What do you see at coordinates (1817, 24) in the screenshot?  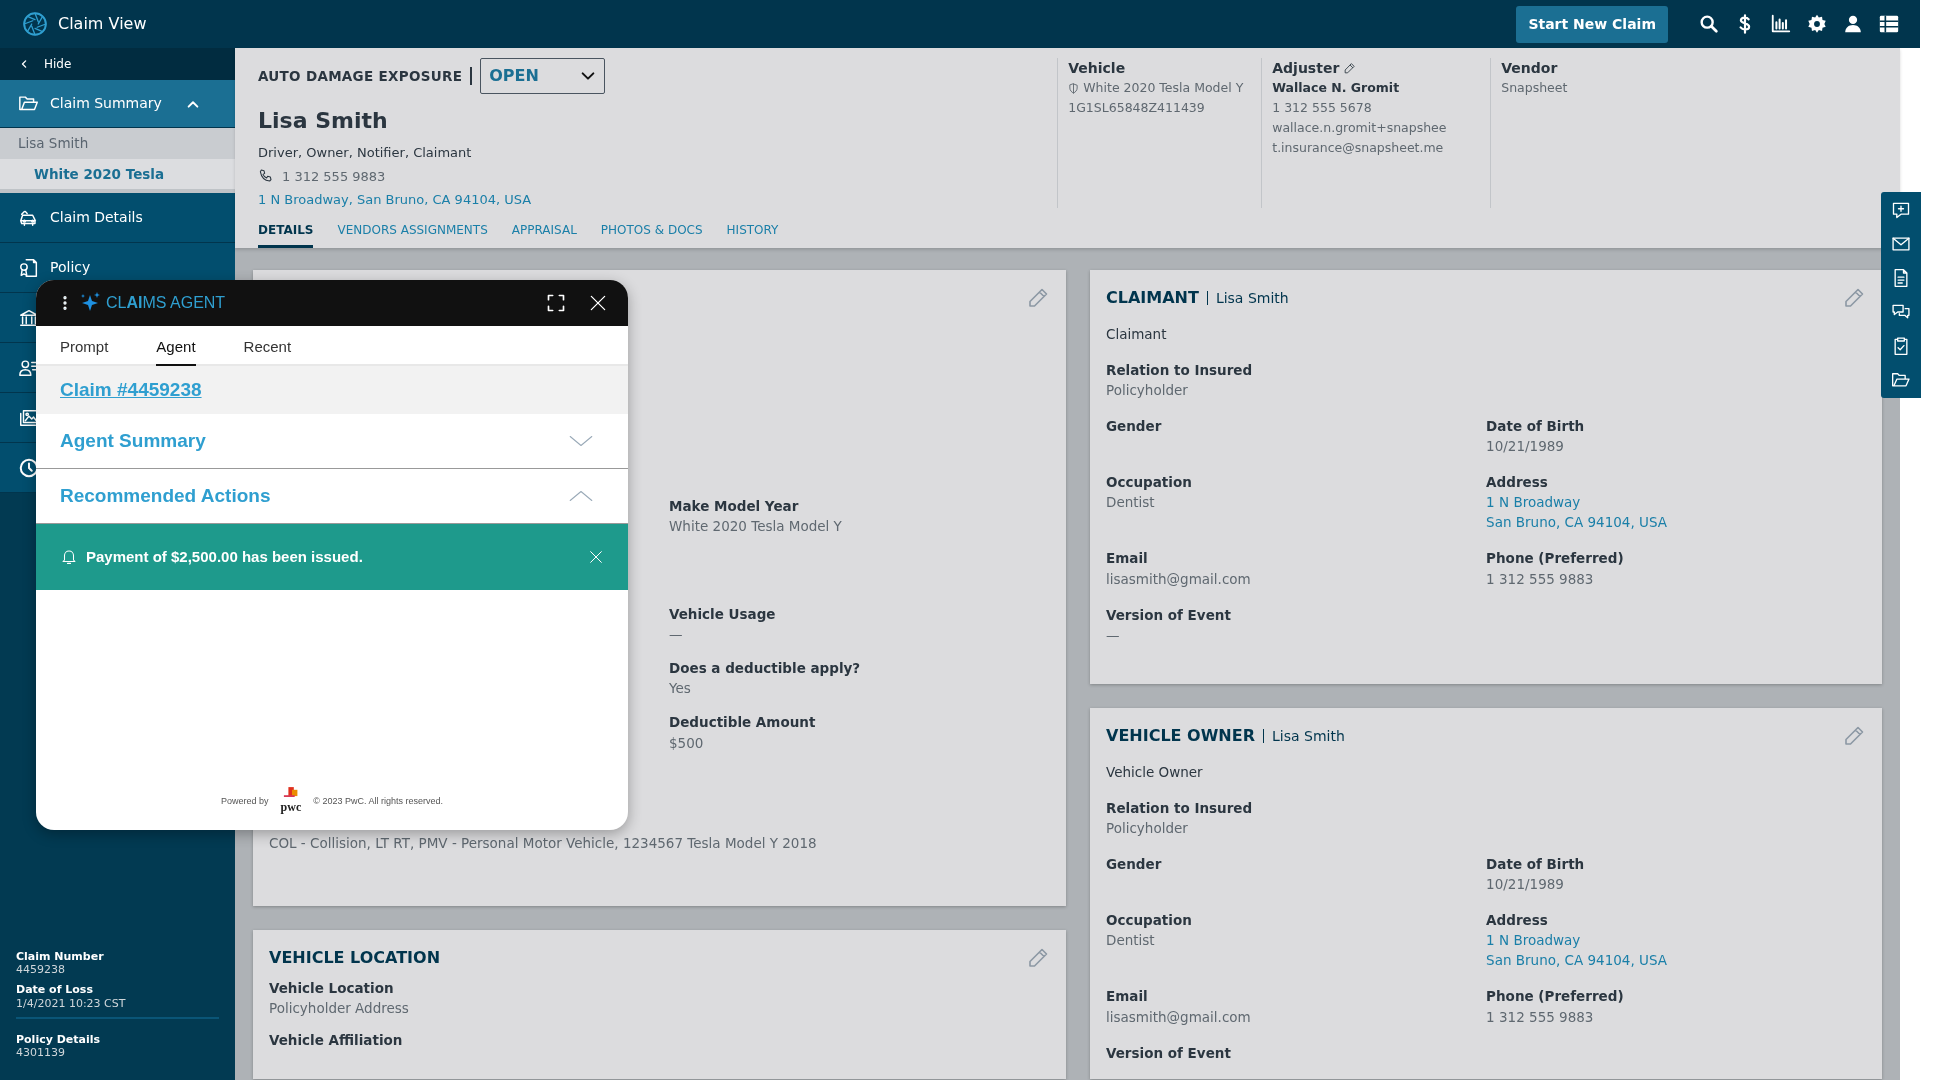 I see `settings-icon` at bounding box center [1817, 24].